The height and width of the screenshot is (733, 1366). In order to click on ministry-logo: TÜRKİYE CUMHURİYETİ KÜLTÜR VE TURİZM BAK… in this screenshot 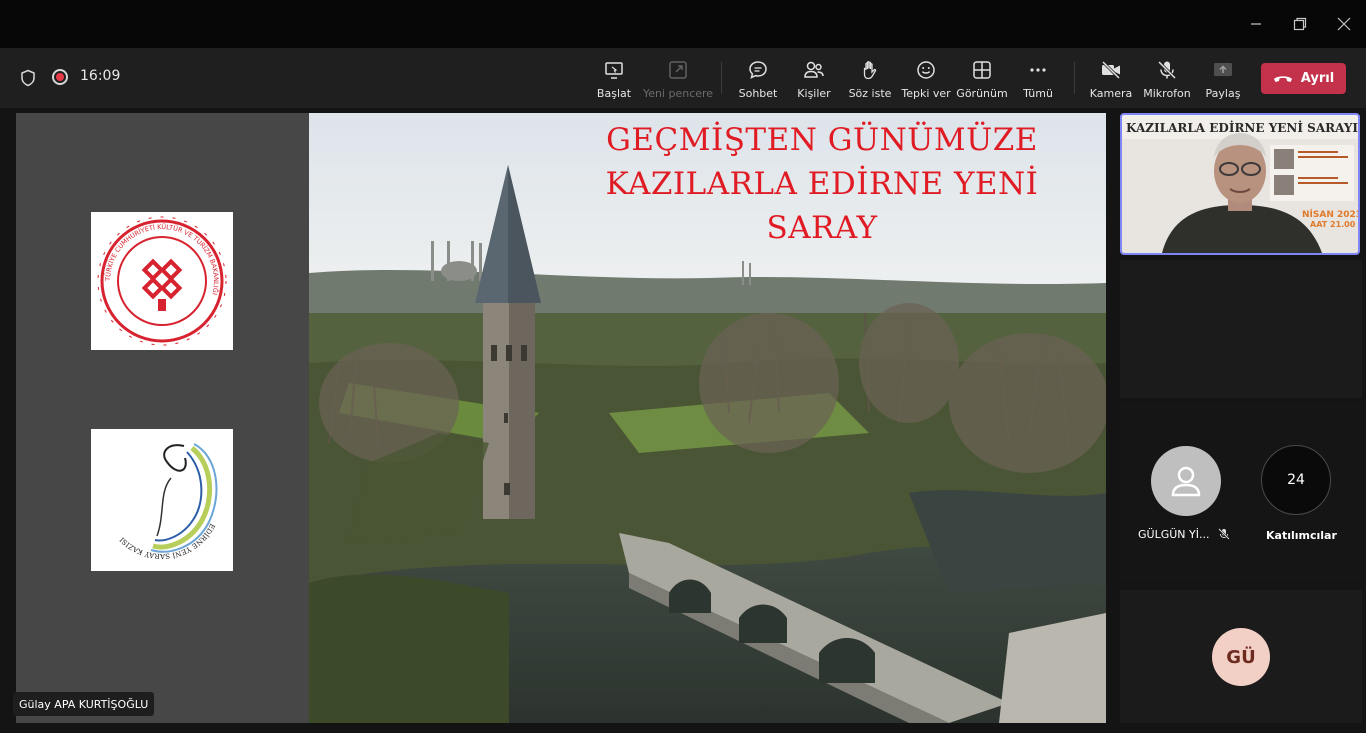, I will do `click(162, 281)`.